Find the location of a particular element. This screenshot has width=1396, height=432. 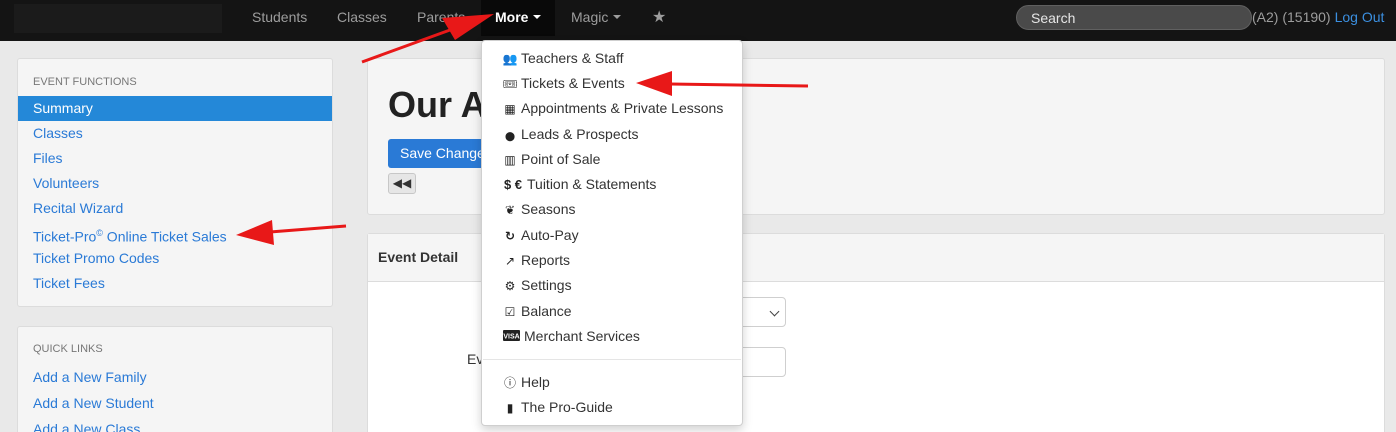

quick-links-heading: QUICK LINKS is located at coordinates (68, 349).